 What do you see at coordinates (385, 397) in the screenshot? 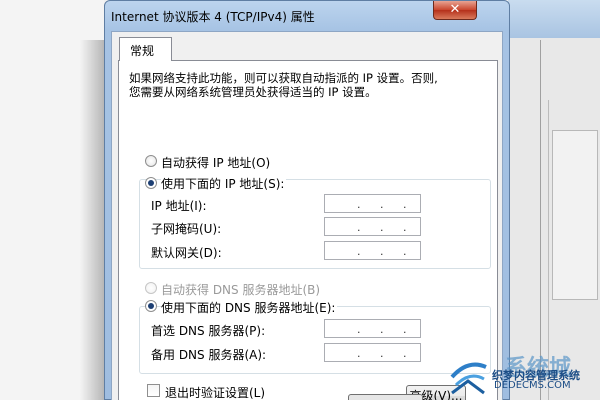
I see `ok-button` at bounding box center [385, 397].